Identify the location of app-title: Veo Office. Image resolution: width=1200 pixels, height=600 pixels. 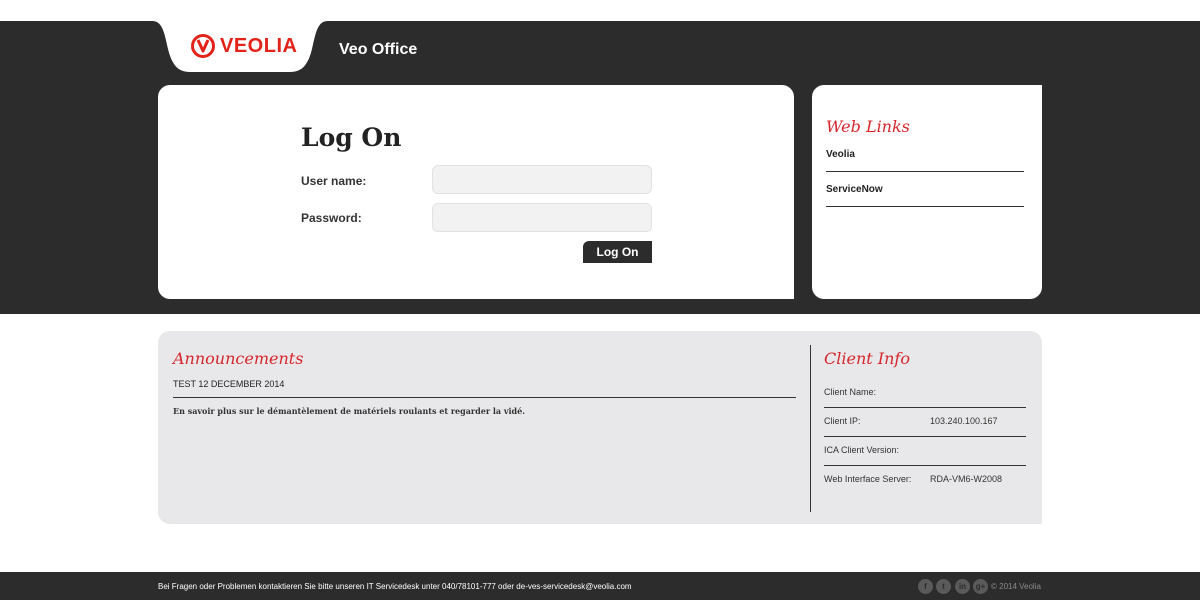
(378, 49).